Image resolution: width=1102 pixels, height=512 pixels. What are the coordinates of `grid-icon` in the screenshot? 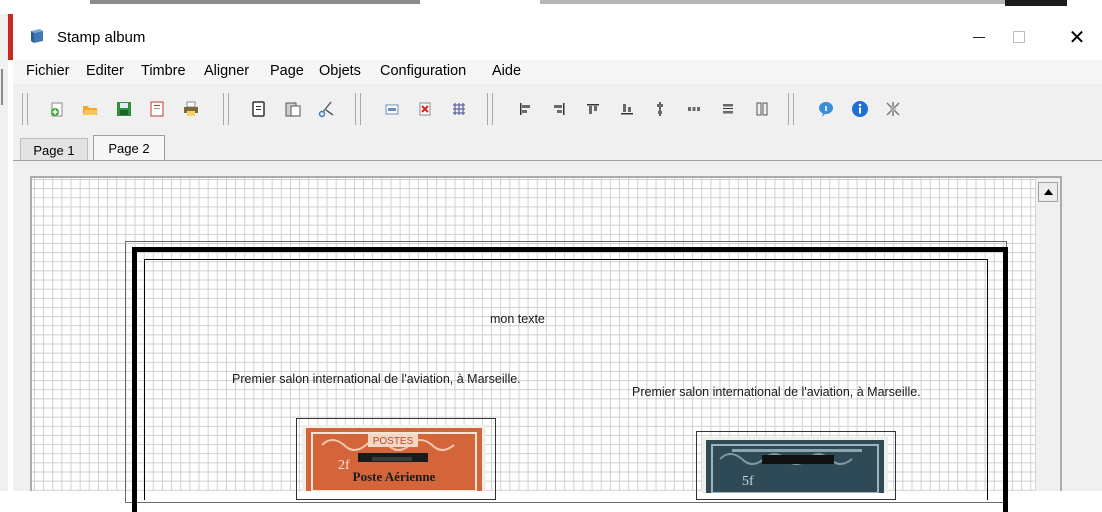 It's located at (459, 109).